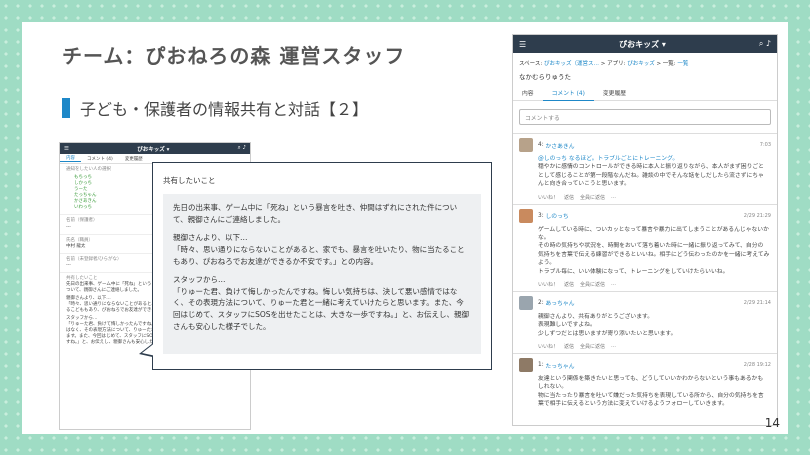  What do you see at coordinates (757, 365) in the screenshot?
I see `comment-date: 2/28 19:12` at bounding box center [757, 365].